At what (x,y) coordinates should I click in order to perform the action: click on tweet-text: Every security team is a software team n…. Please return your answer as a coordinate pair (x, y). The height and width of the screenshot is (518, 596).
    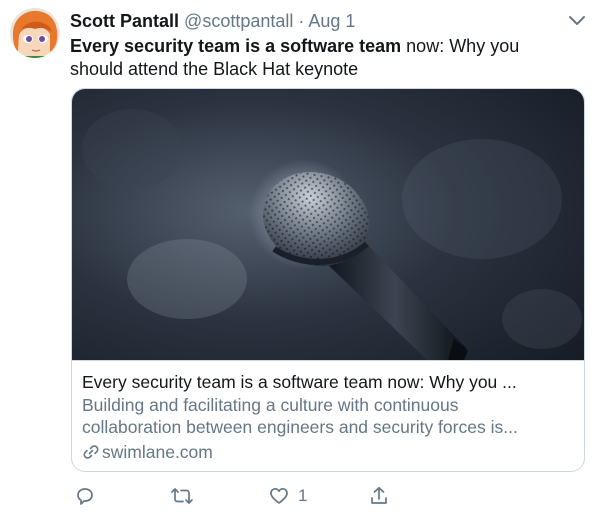
    Looking at the image, I should click on (322, 58).